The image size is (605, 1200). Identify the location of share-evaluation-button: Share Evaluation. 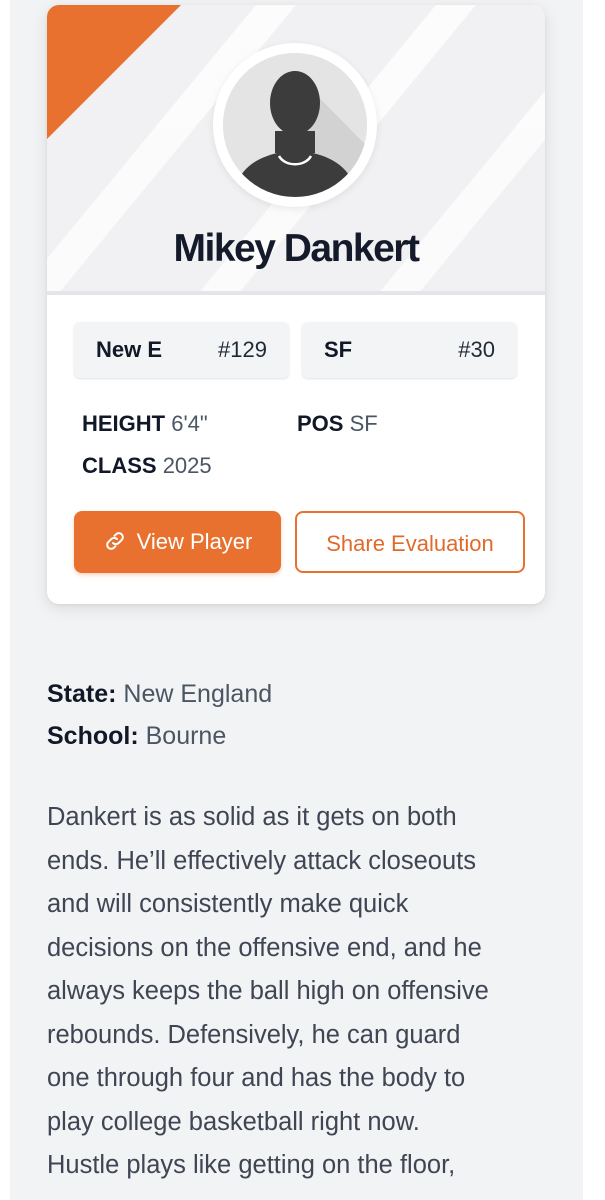
(410, 542).